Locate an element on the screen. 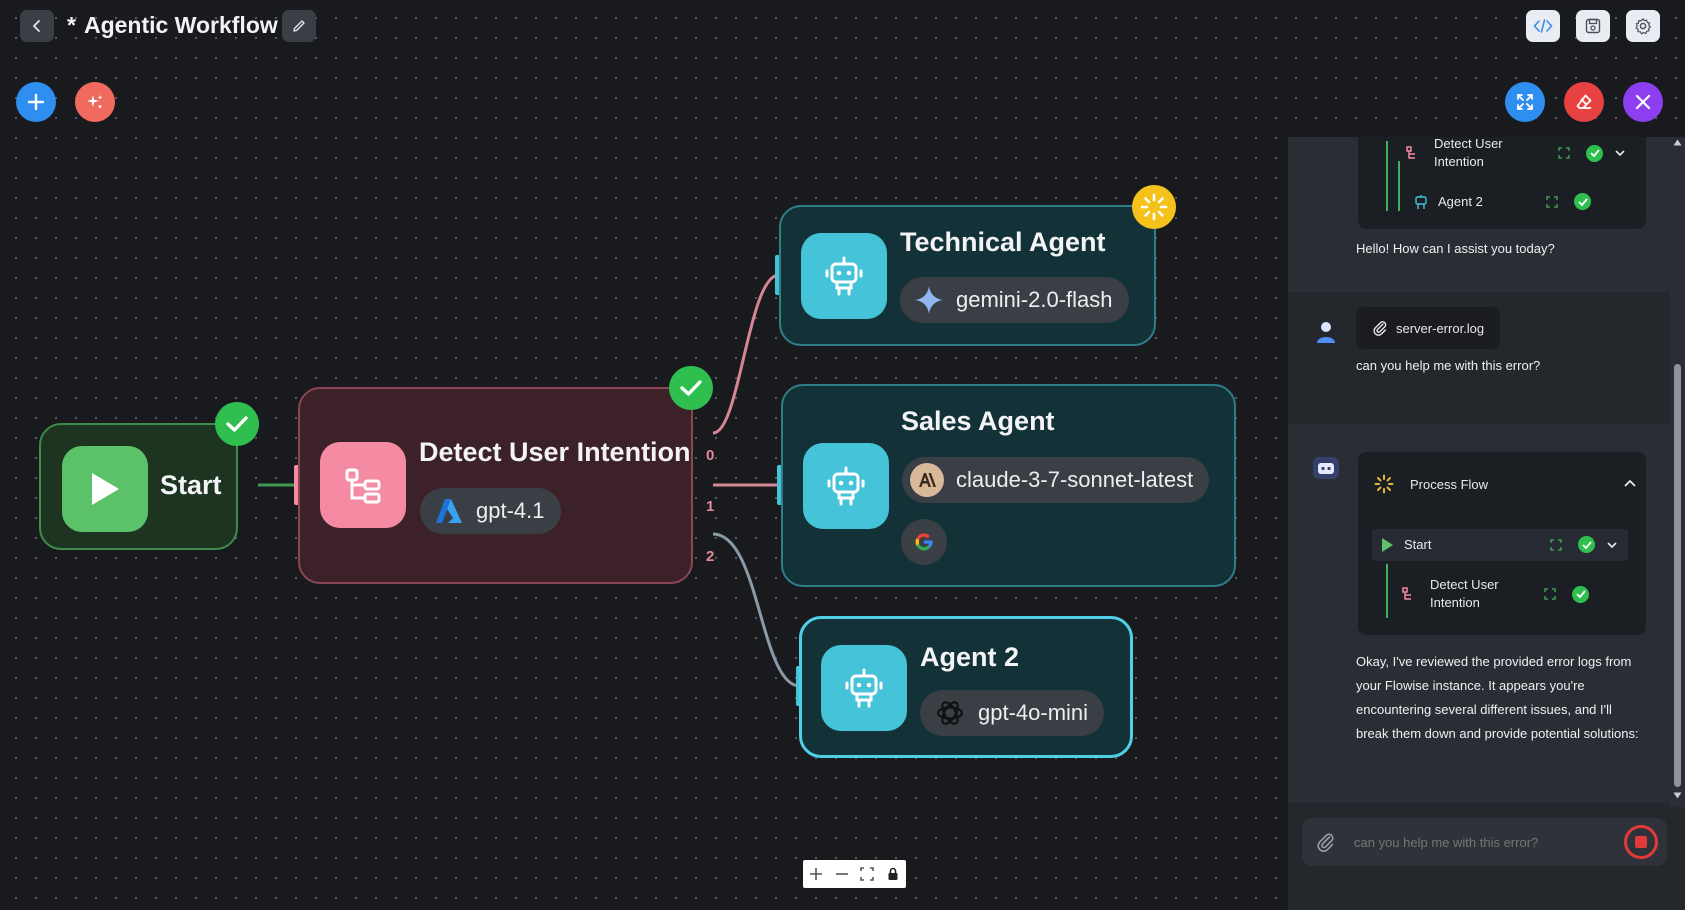 The width and height of the screenshot is (1685, 910). lock-icon is located at coordinates (893, 874).